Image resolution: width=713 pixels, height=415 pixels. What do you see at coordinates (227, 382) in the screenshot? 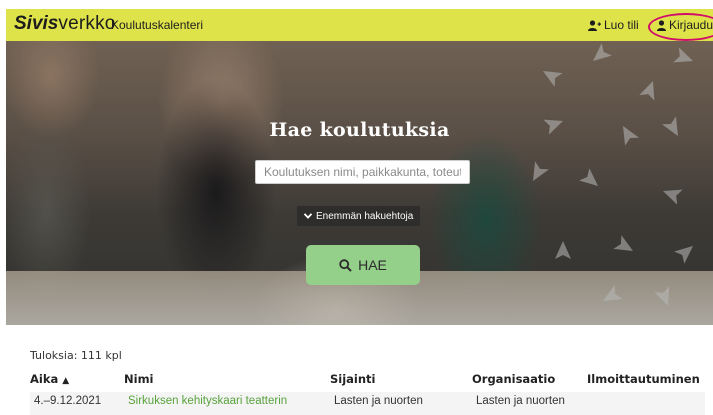
I see `column-header-name: Nimi` at bounding box center [227, 382].